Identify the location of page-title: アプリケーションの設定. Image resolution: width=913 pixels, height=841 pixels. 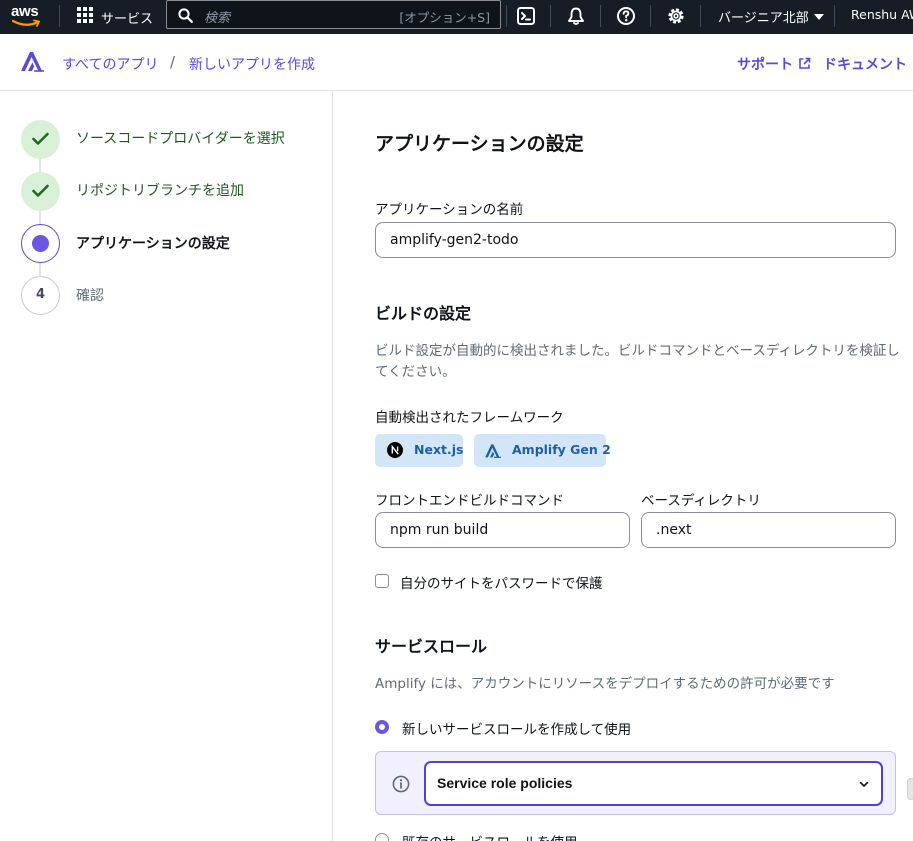
(479, 144).